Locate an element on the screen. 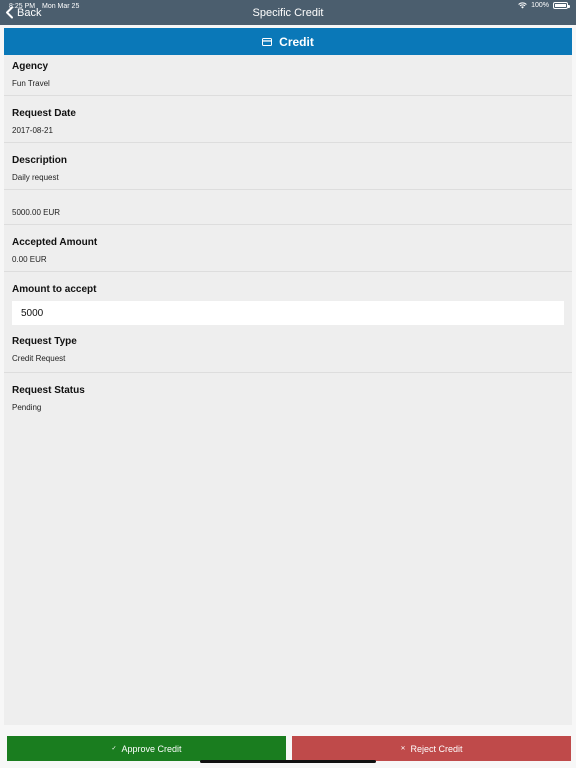  request-date-value: 2017-08-21 is located at coordinates (32, 130).